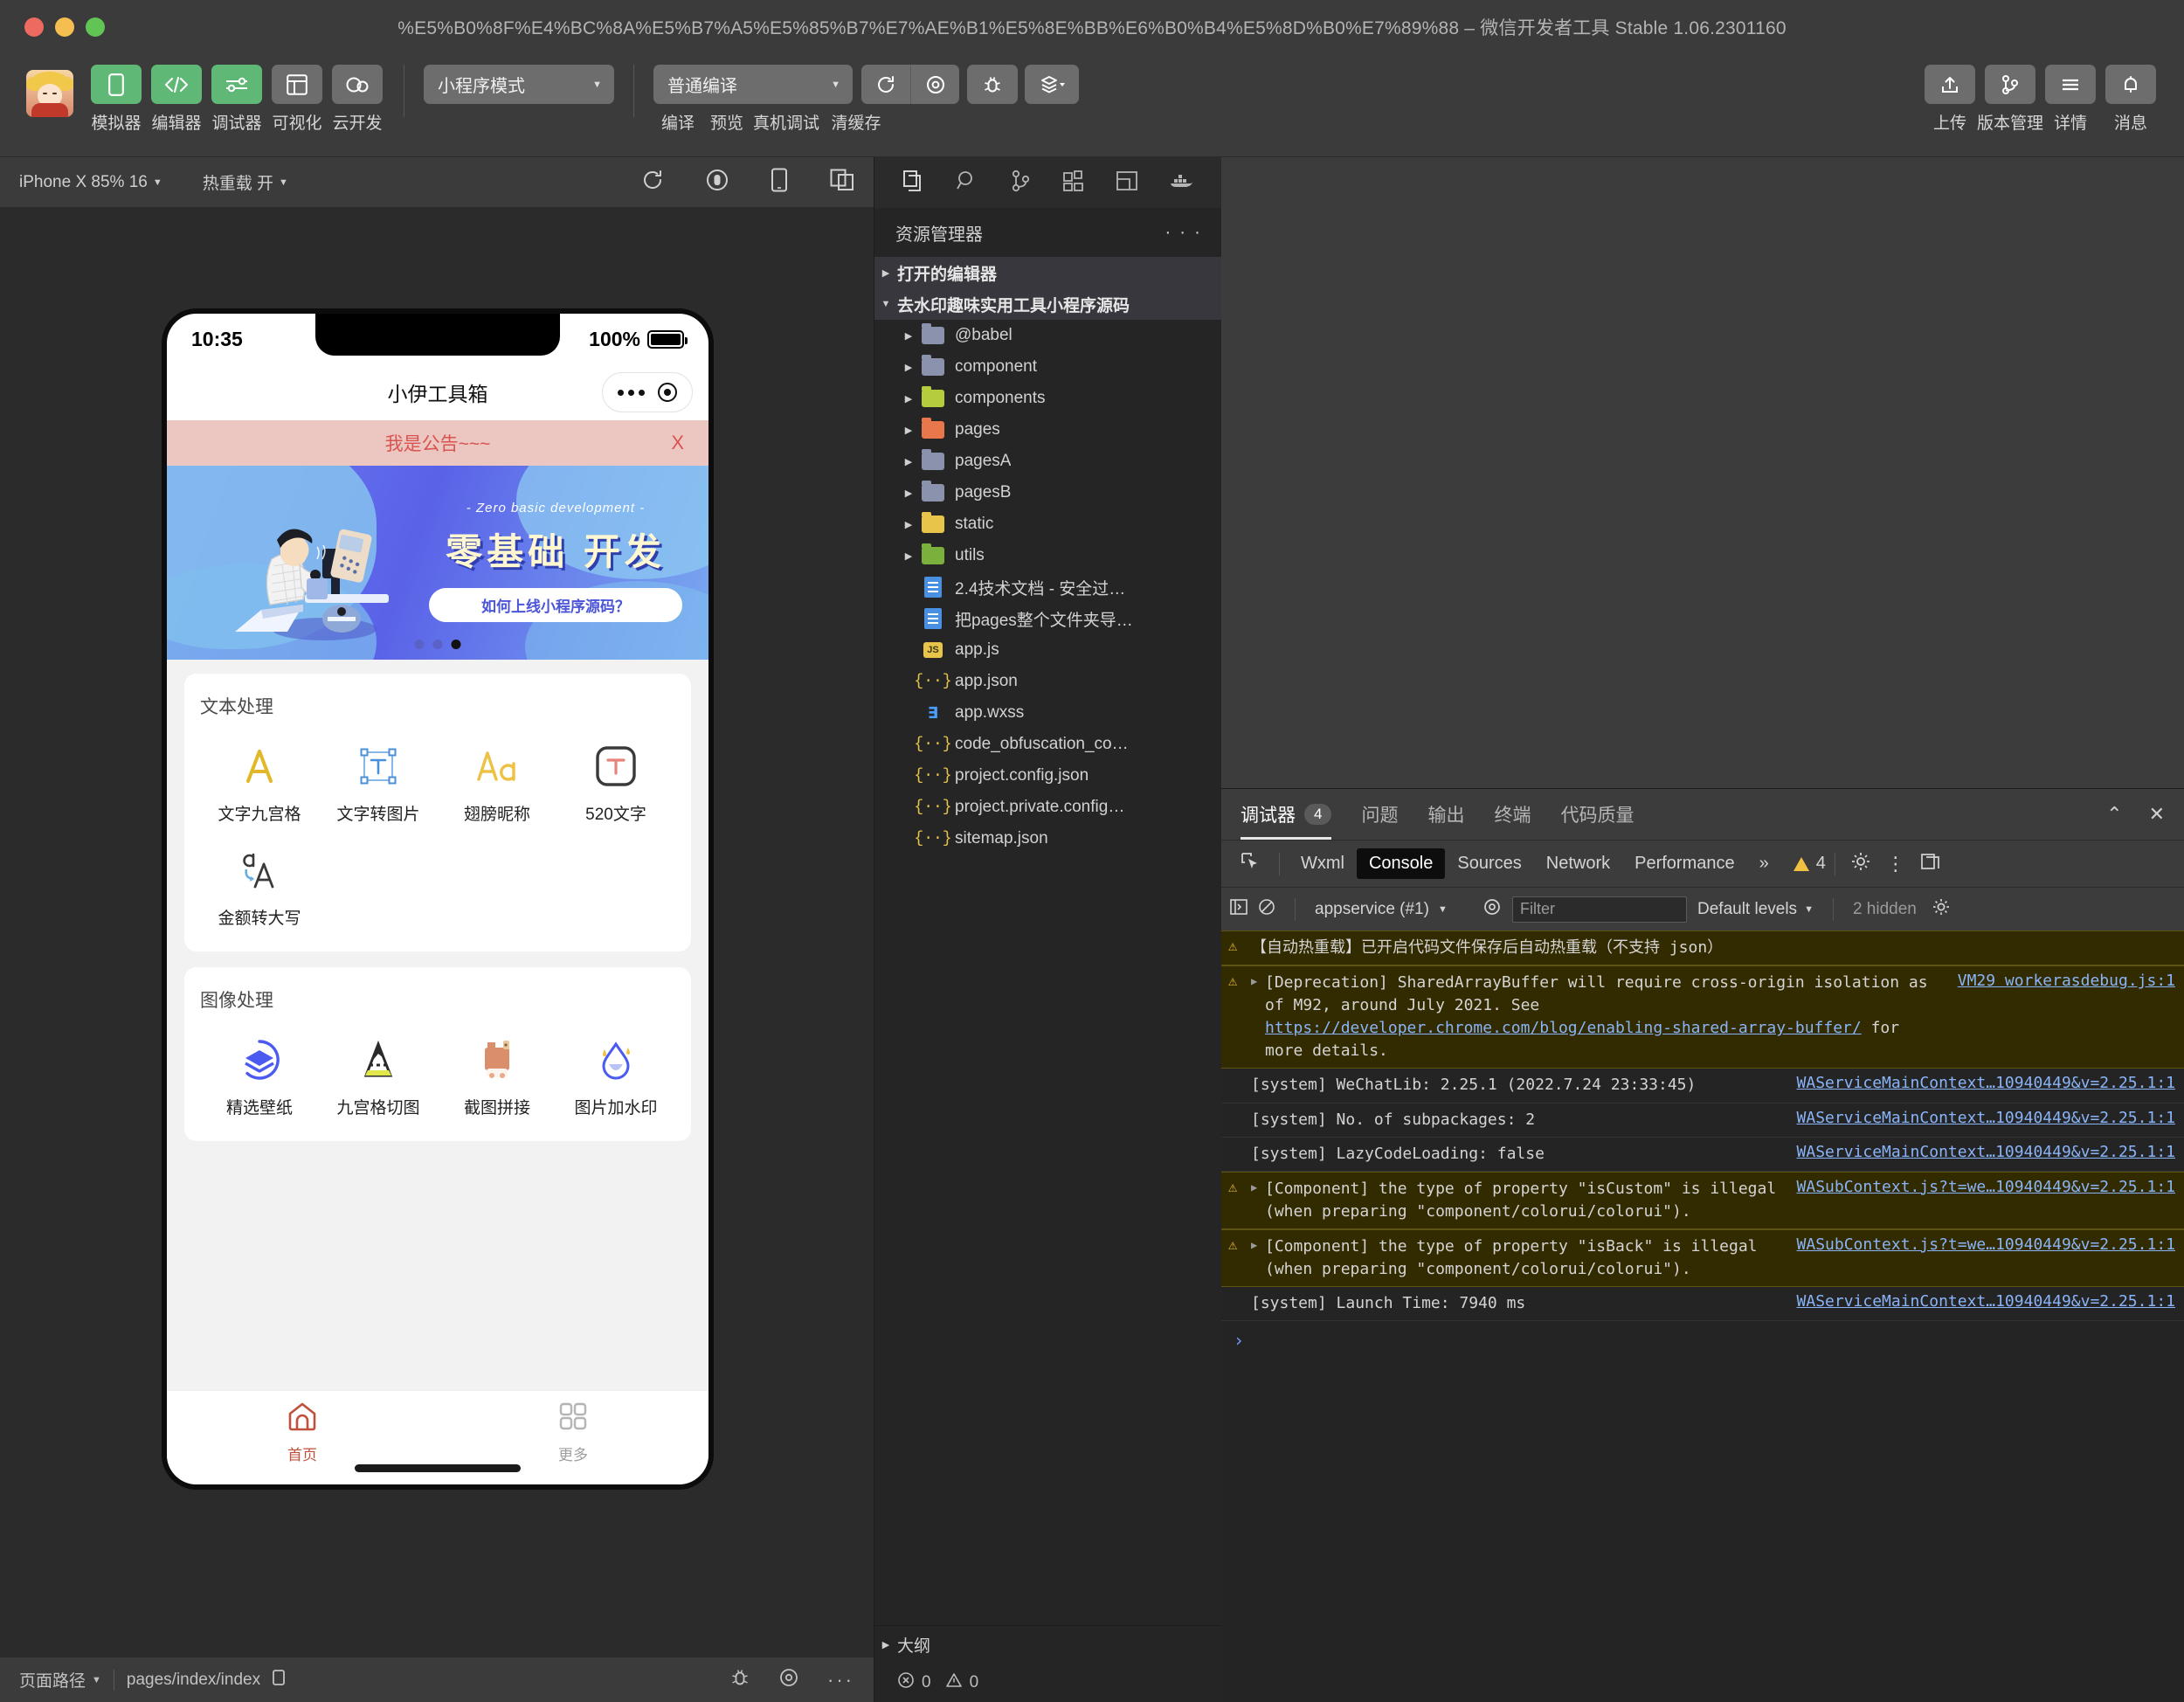 The width and height of the screenshot is (2184, 1702). What do you see at coordinates (49, 93) in the screenshot?
I see `user-avatar` at bounding box center [49, 93].